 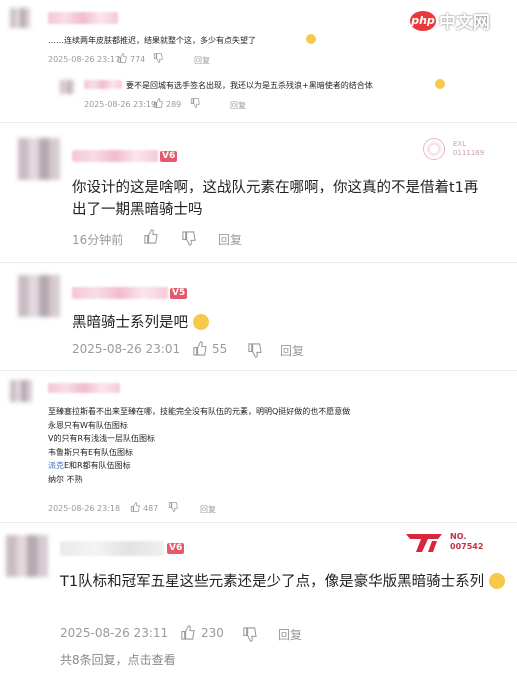 I want to click on comment-date: 2025-08-26 23:01, so click(x=126, y=349).